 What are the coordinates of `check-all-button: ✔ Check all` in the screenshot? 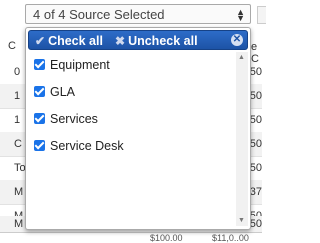 It's located at (69, 41).